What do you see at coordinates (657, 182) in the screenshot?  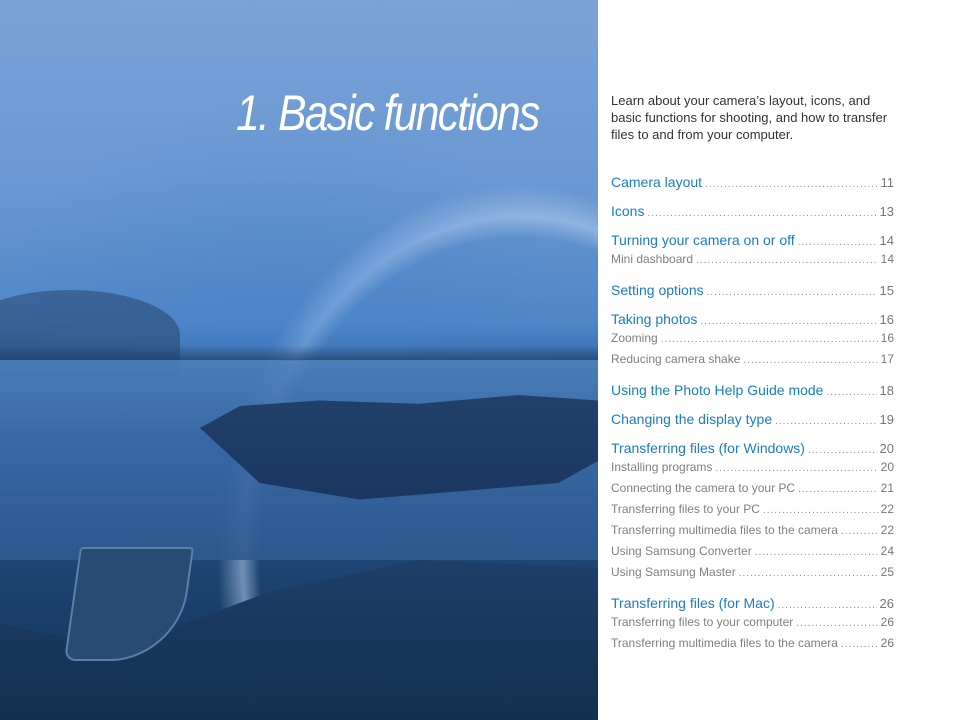 I see `toc-entry-label: Camera layout` at bounding box center [657, 182].